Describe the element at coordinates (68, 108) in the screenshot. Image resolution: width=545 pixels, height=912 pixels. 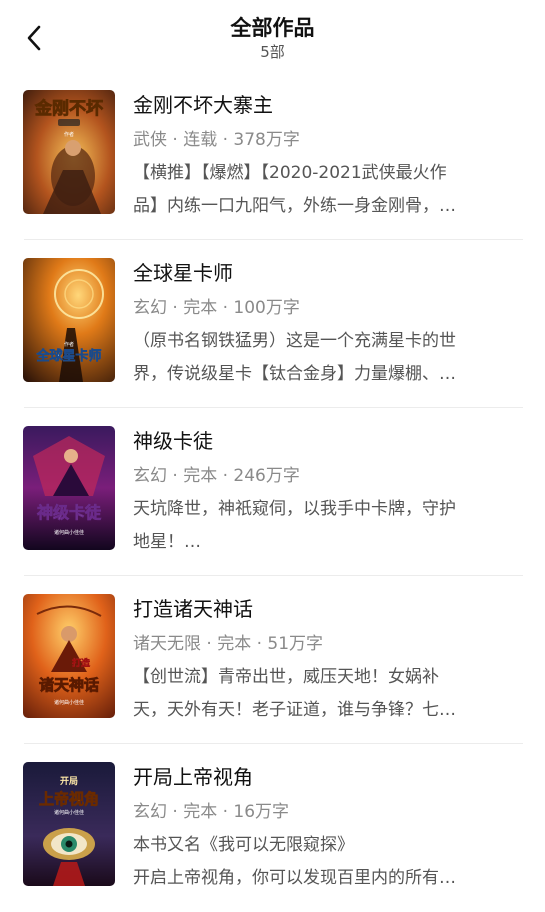
I see `svg-text: 金刚不坏` at that location.